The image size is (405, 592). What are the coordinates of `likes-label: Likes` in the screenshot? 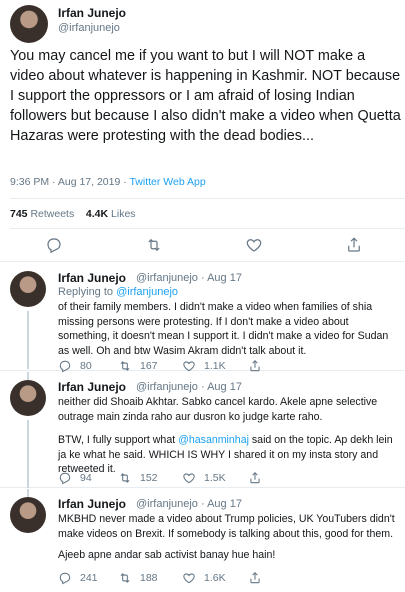 It's located at (123, 214).